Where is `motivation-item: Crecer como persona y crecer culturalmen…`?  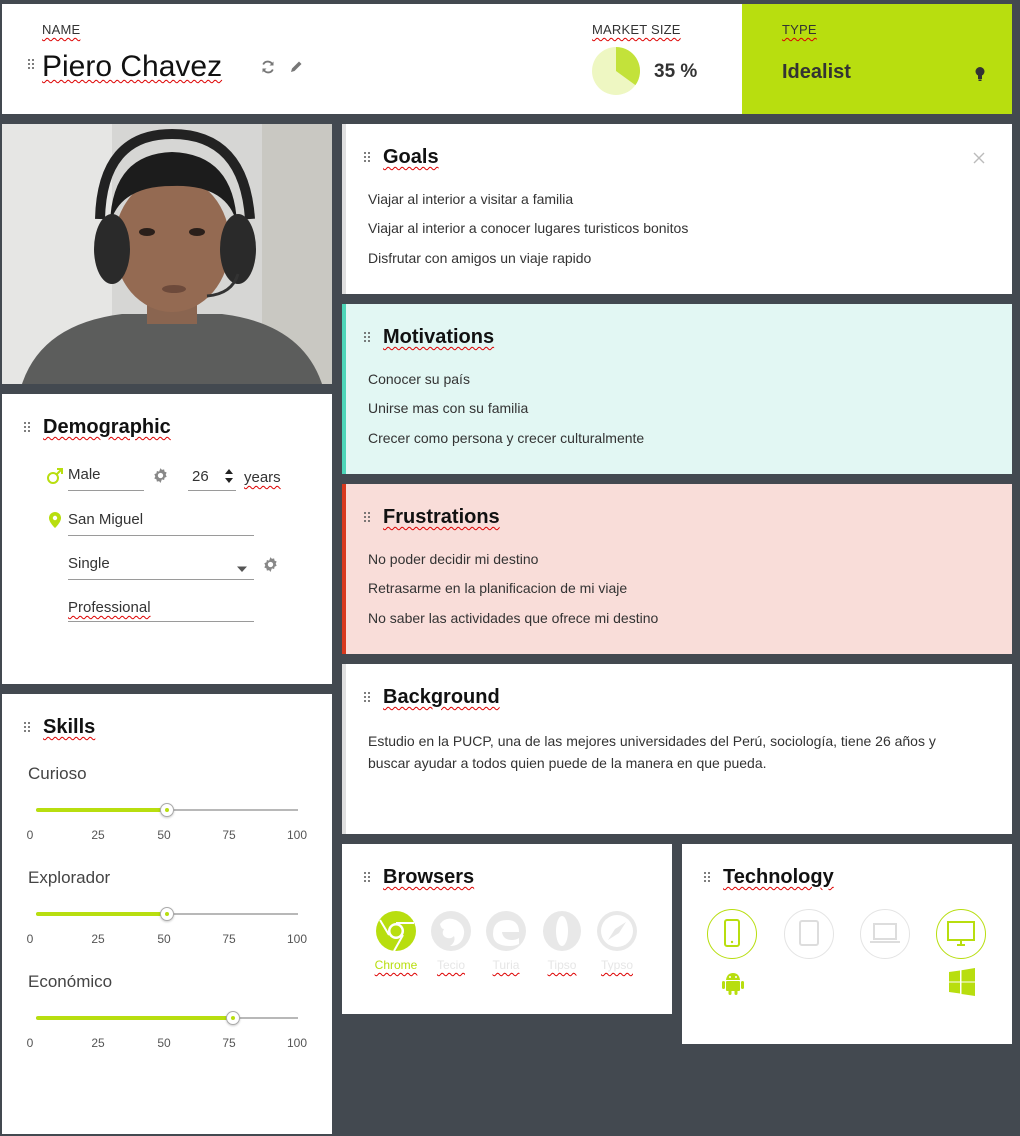
motivation-item: Crecer como persona y crecer culturalmen… is located at coordinates (506, 438).